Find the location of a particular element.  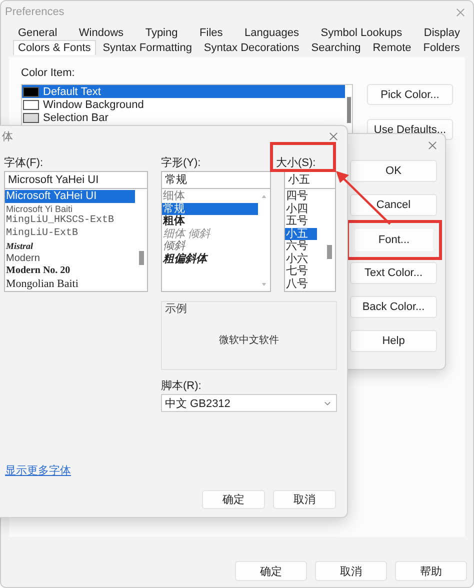

list-item: 四号 is located at coordinates (301, 196).